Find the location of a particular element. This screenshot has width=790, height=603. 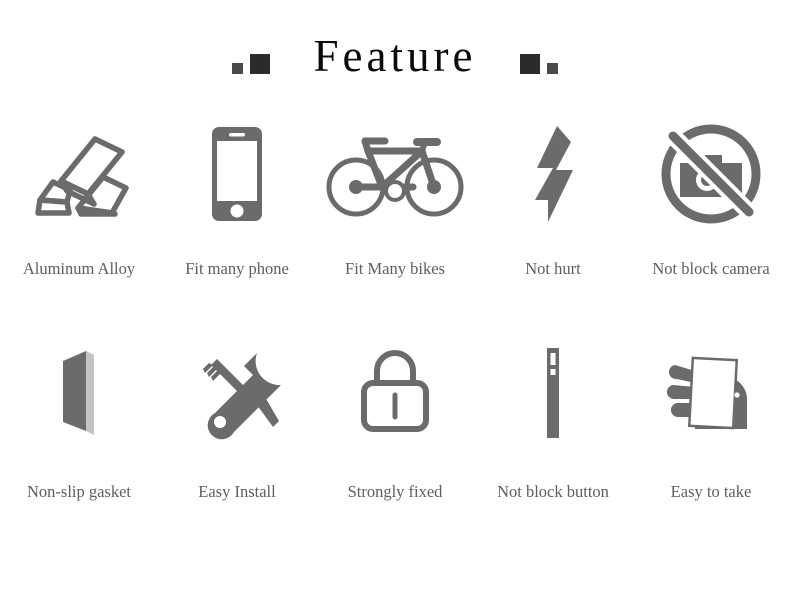

bicycle-icon is located at coordinates (395, 173).